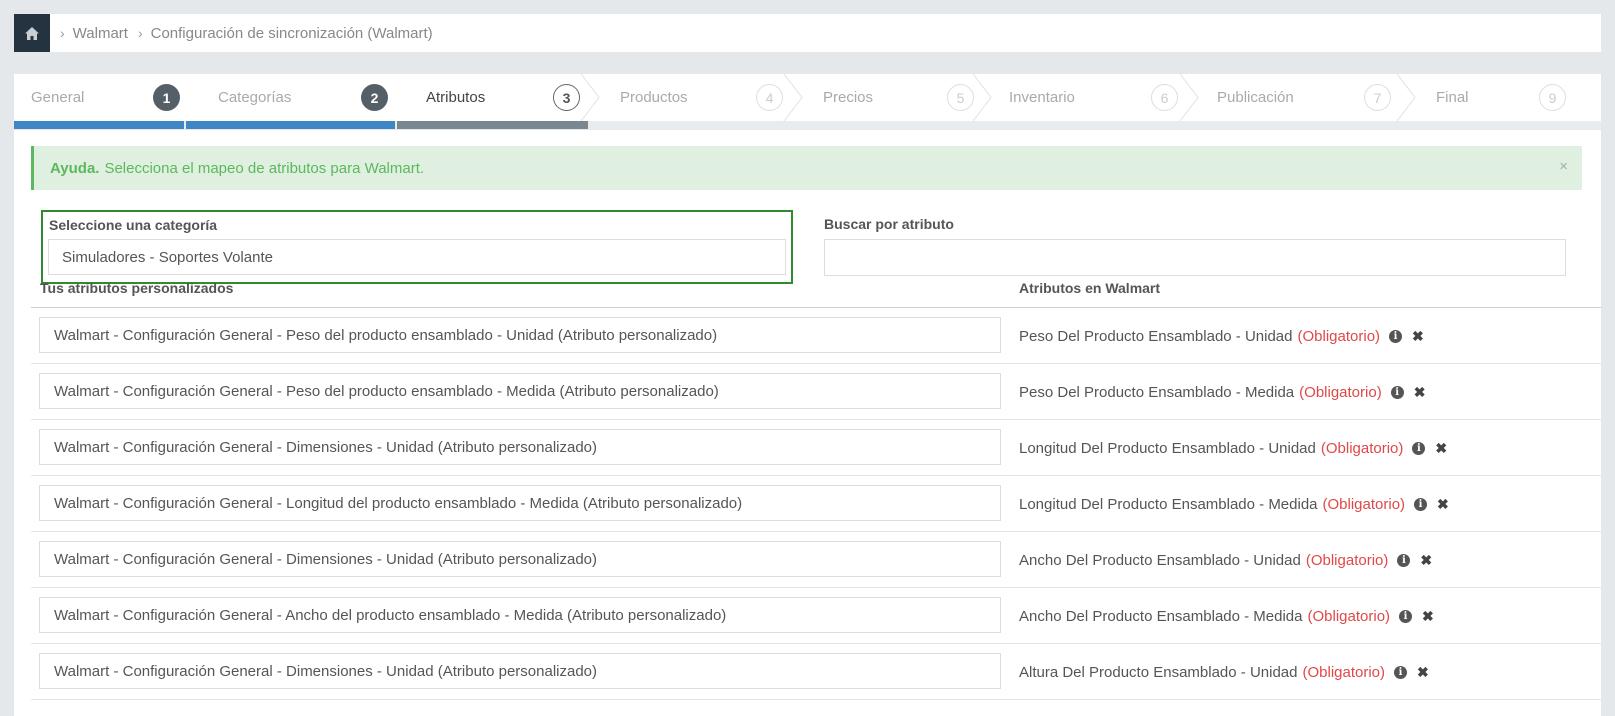 Image resolution: width=1615 pixels, height=716 pixels. I want to click on step-label: Categorías, so click(255, 97).